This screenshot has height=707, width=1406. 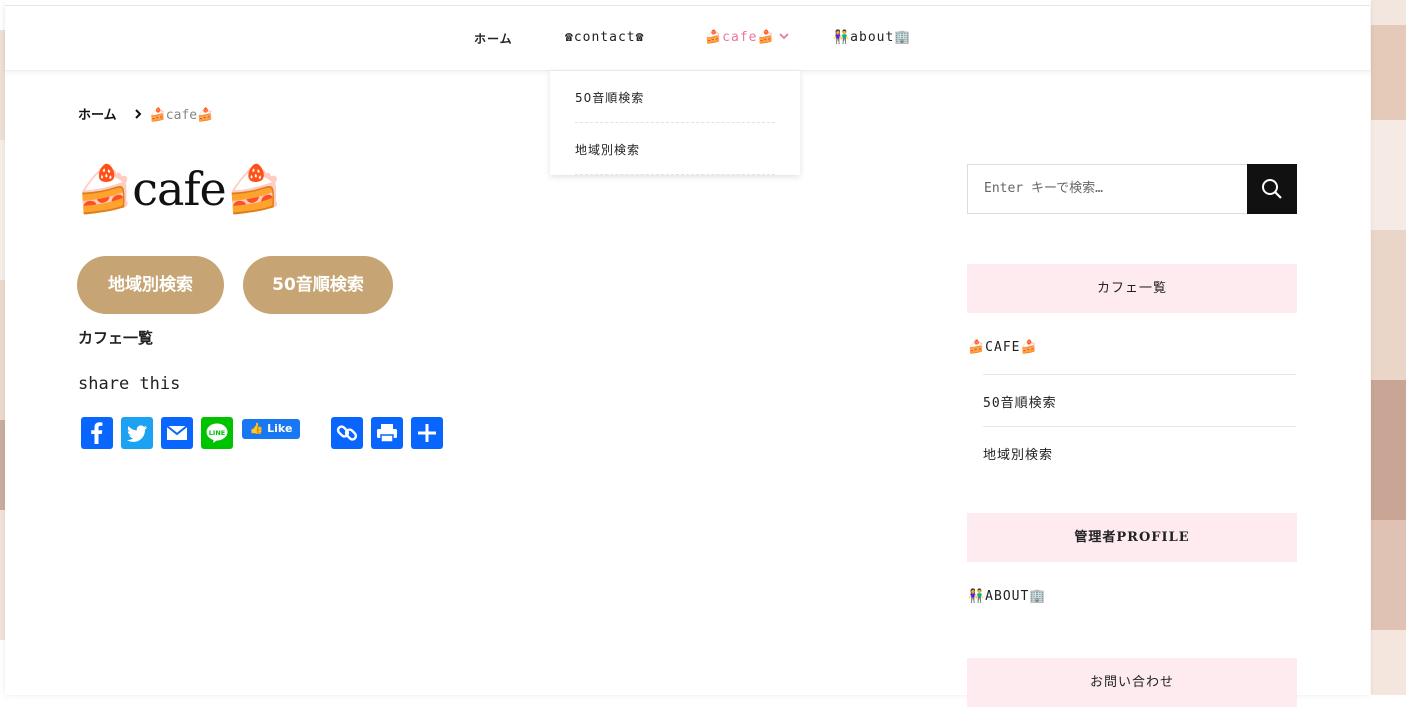 I want to click on line-share-button: LINE, so click(x=217, y=433).